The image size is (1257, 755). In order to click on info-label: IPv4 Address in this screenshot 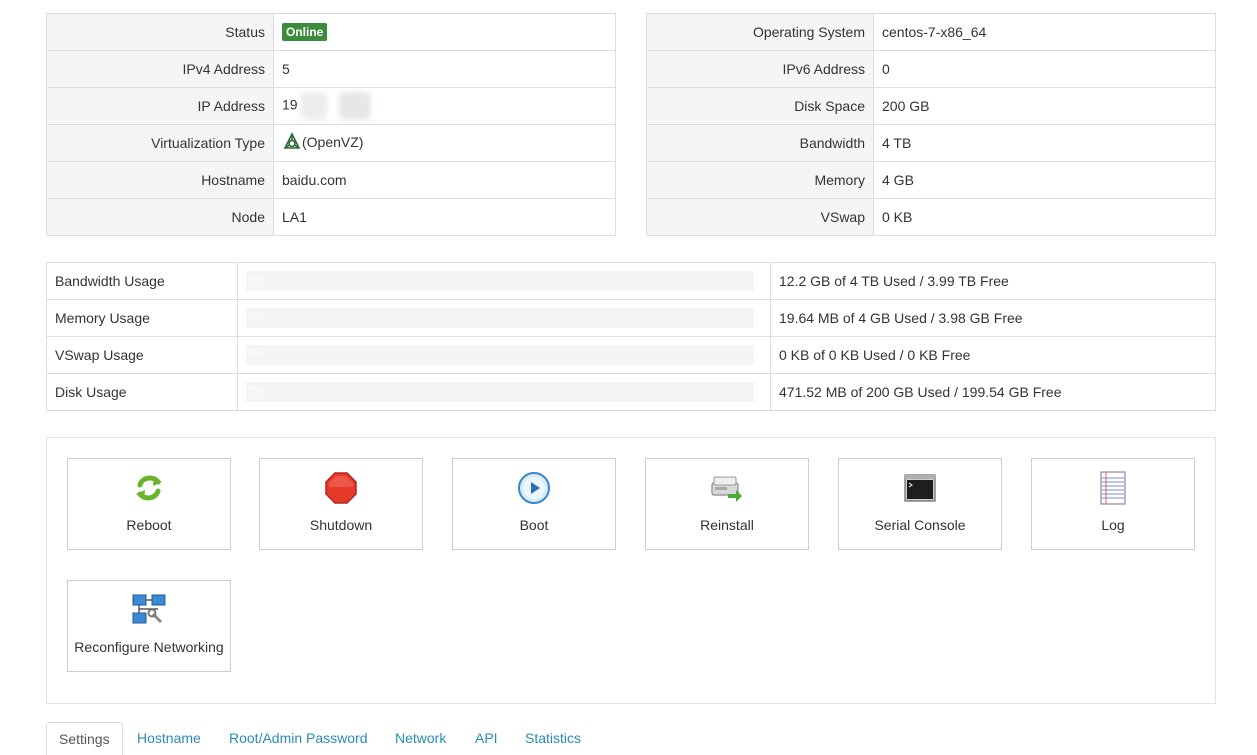, I will do `click(160, 69)`.